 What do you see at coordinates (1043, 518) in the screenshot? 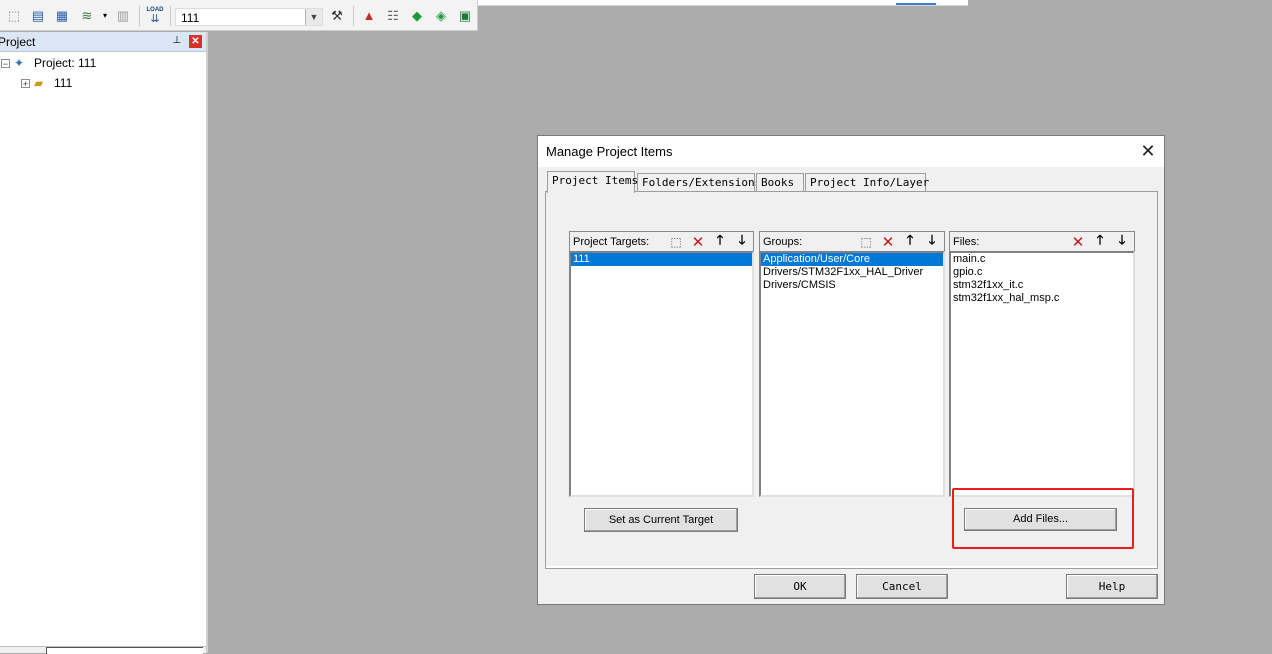
I see `annotation-highlight-box` at bounding box center [1043, 518].